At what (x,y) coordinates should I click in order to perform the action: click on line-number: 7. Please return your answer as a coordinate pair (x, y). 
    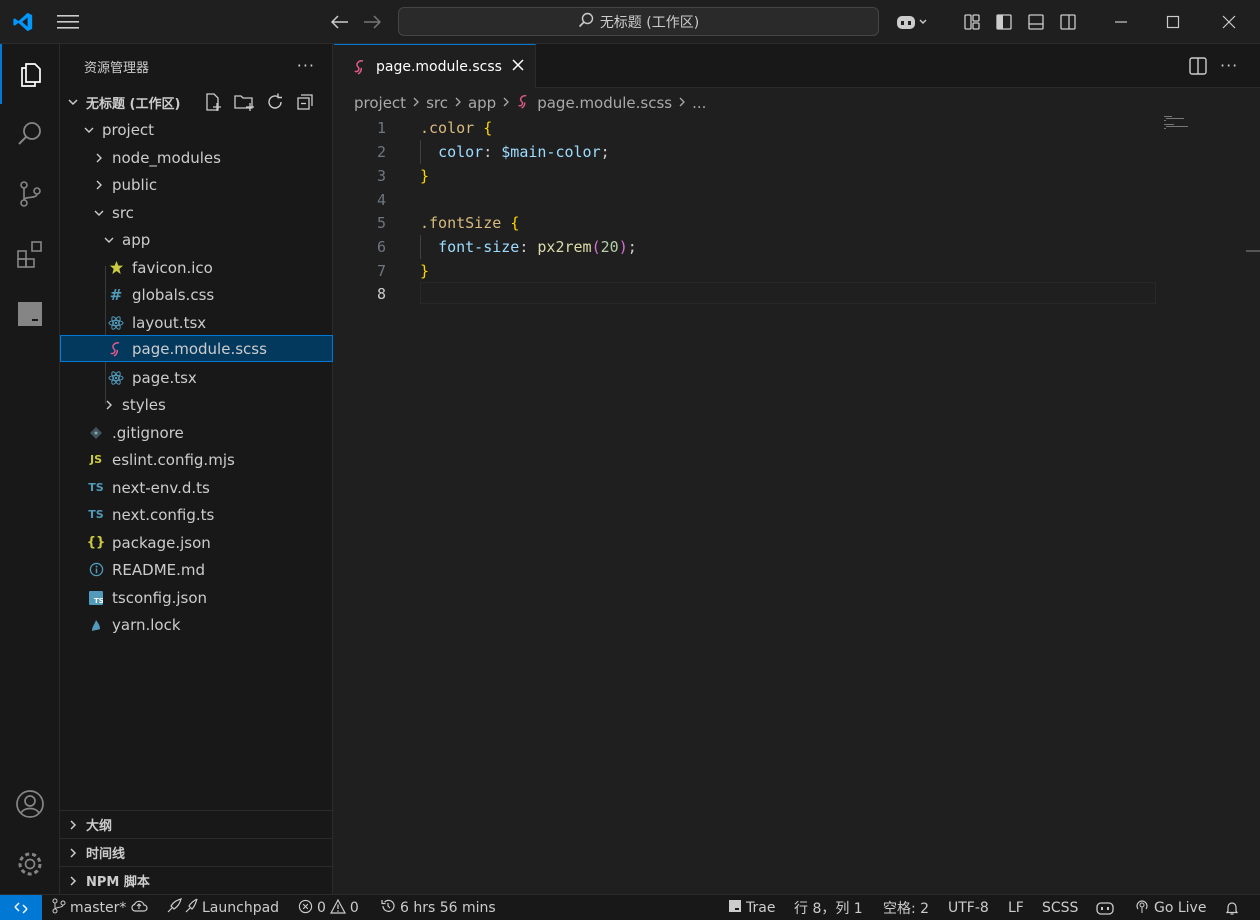
    Looking at the image, I should click on (381, 271).